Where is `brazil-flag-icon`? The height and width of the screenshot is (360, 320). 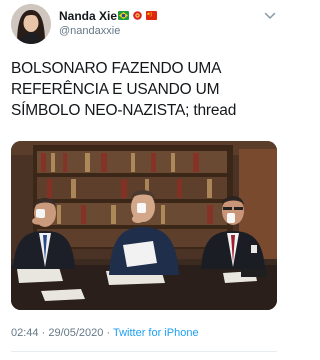 brazil-flag-icon is located at coordinates (123, 15).